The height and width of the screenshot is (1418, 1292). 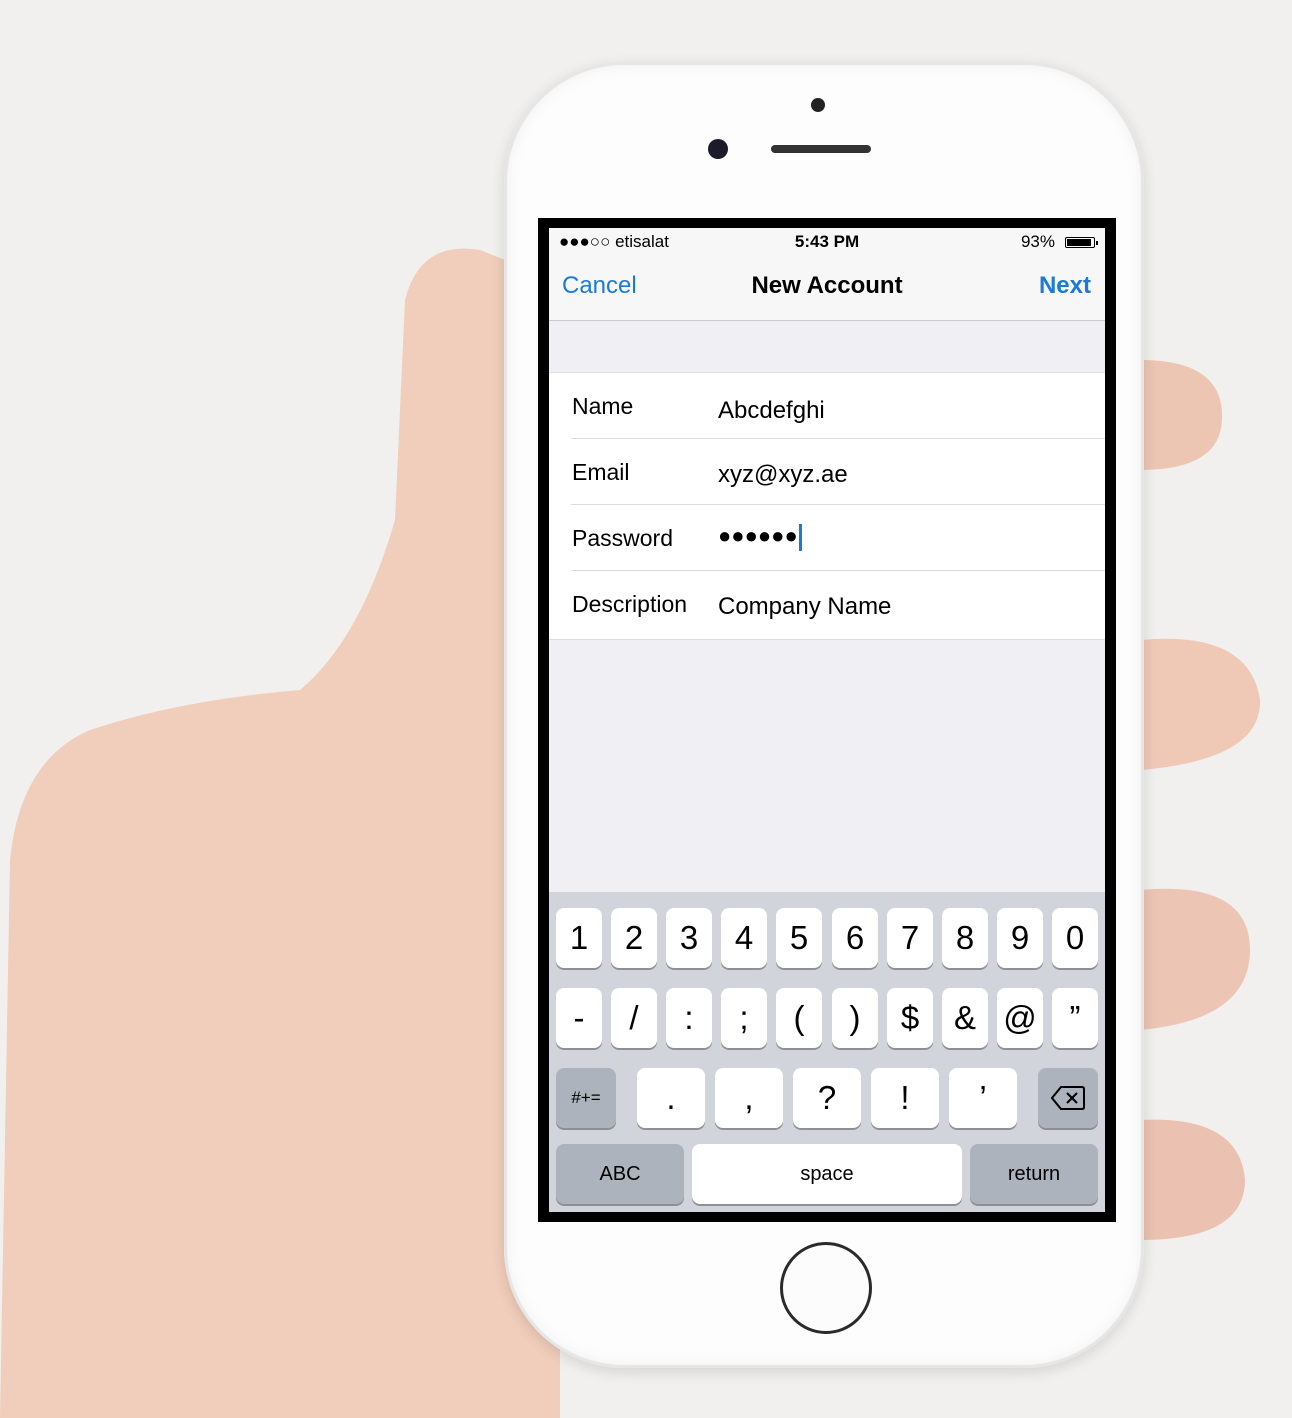 What do you see at coordinates (1020, 938) in the screenshot?
I see `key-9: 9` at bounding box center [1020, 938].